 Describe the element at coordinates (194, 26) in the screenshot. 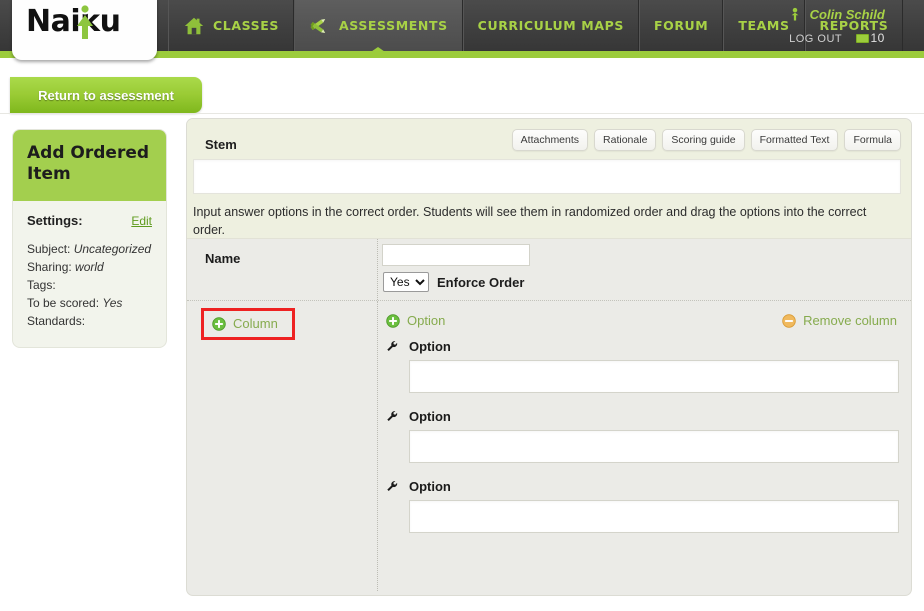

I see `home-icon` at that location.